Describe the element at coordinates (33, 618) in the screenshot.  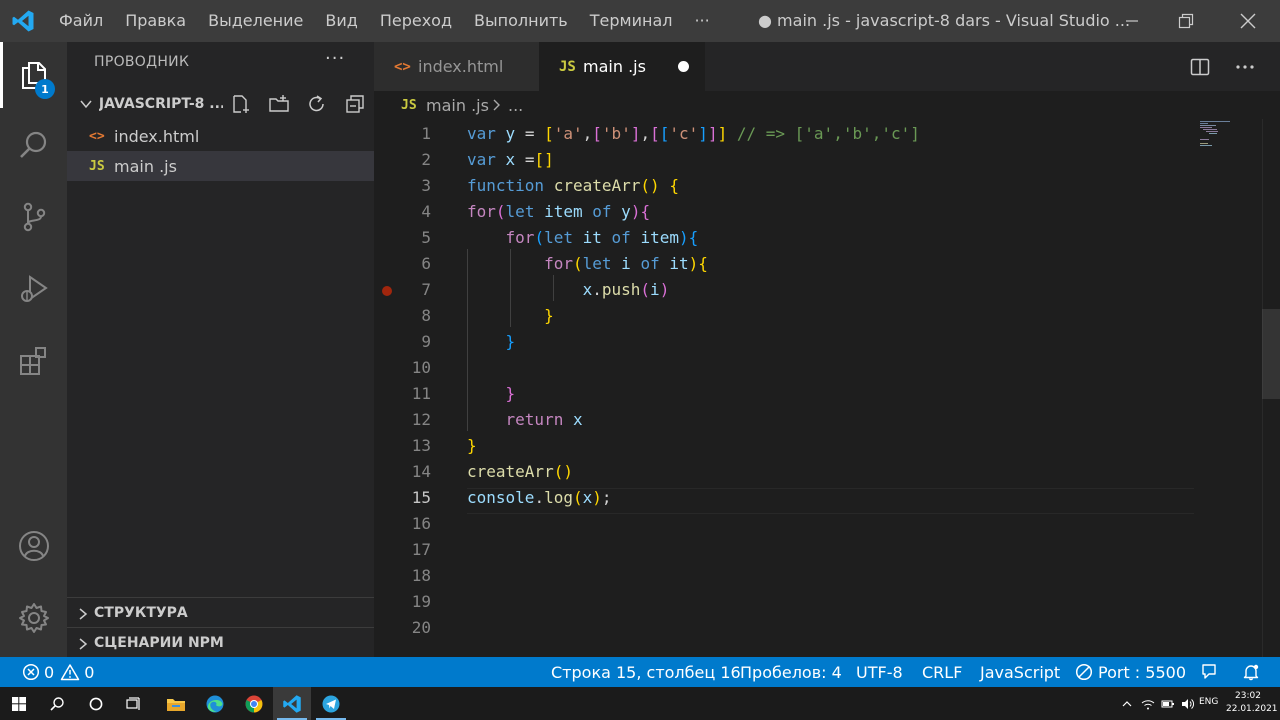
I see `settings-gear-icon` at that location.